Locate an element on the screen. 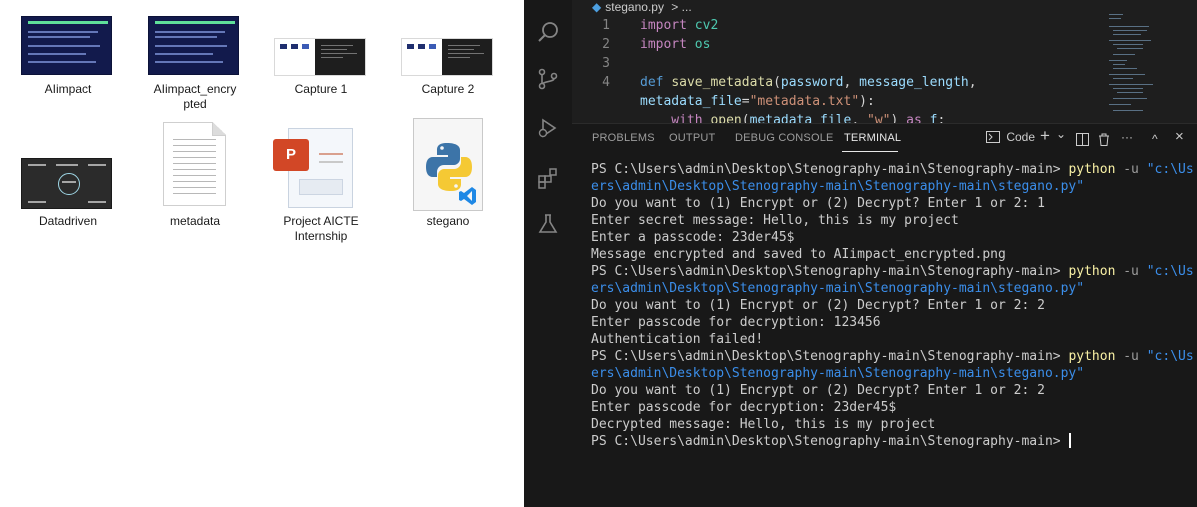 The height and width of the screenshot is (507, 1197). terminal-text: Enter a passcode: 23der45$ is located at coordinates (693, 237).